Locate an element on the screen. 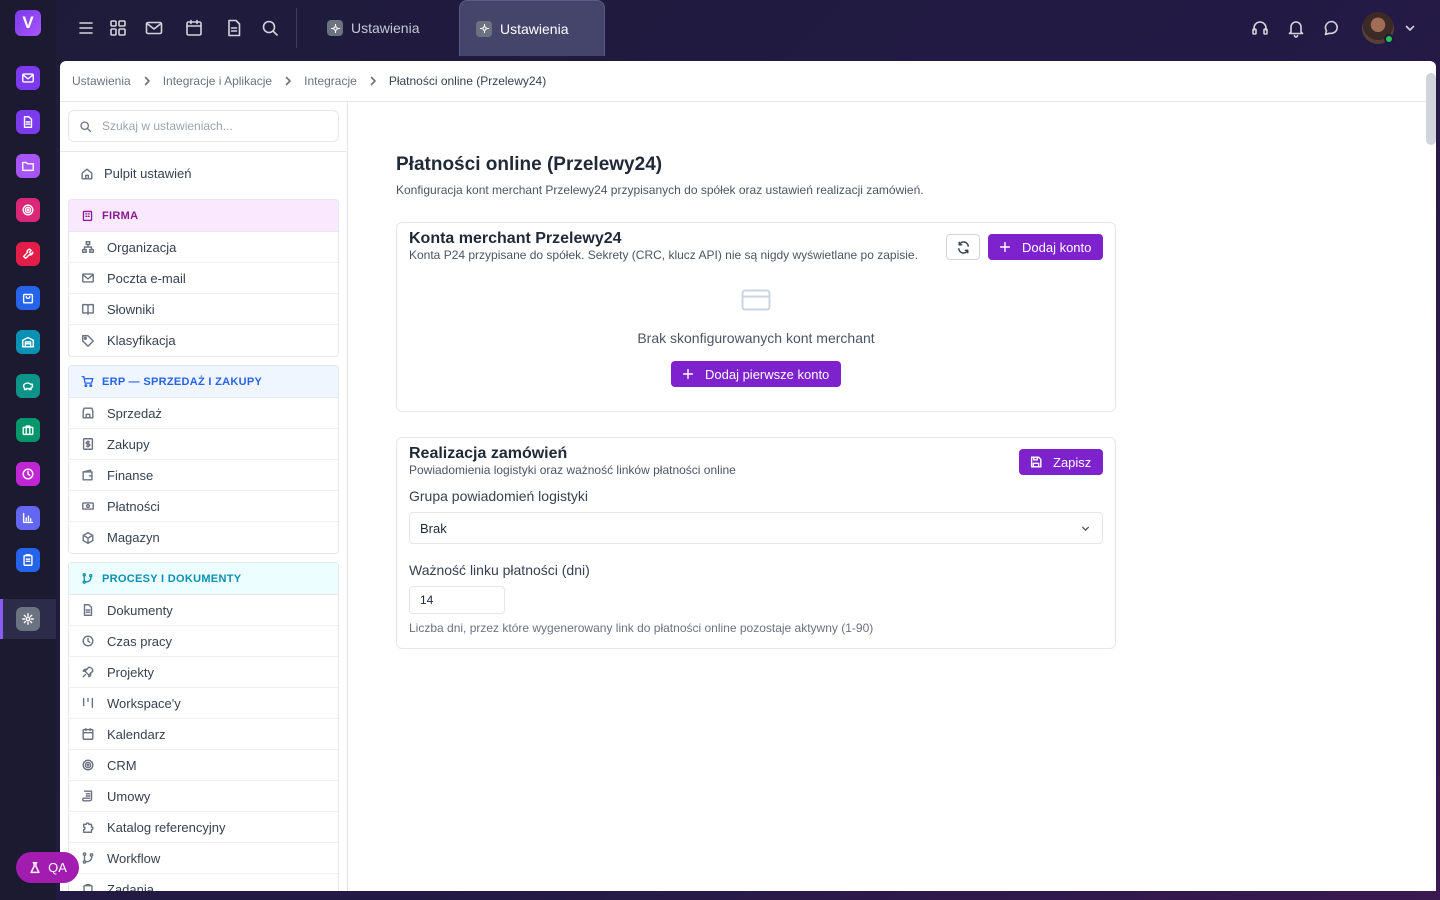 The height and width of the screenshot is (900, 1440). org-chart-icon is located at coordinates (88, 247).